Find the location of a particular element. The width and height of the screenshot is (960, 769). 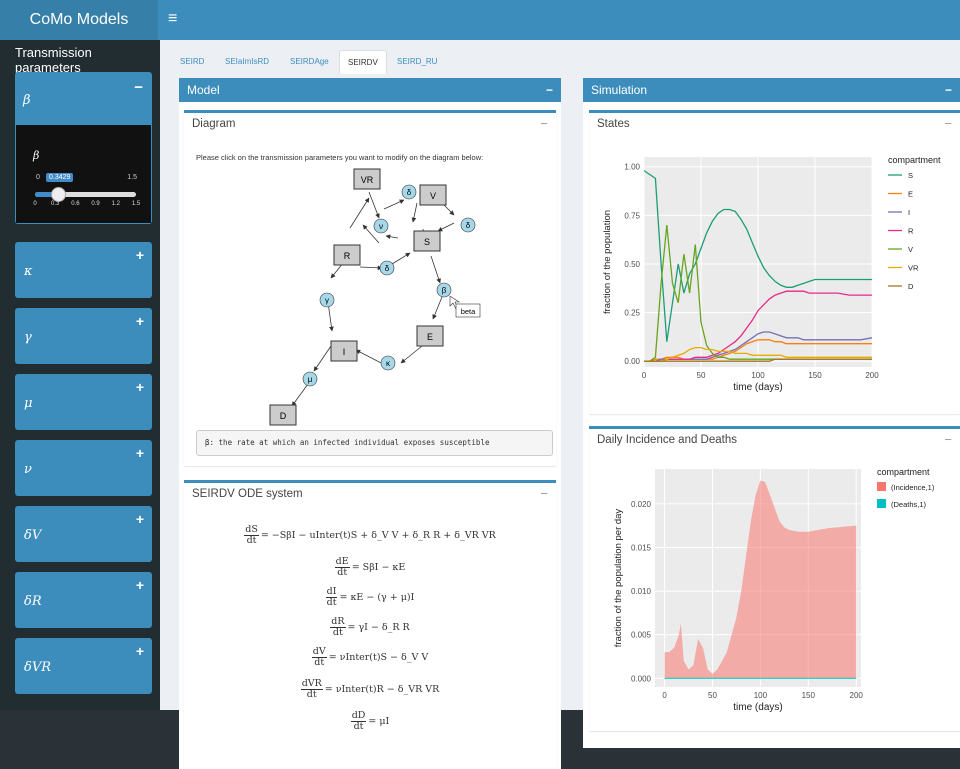

y-axis-label: fraction of the population is located at coordinates (607, 262).